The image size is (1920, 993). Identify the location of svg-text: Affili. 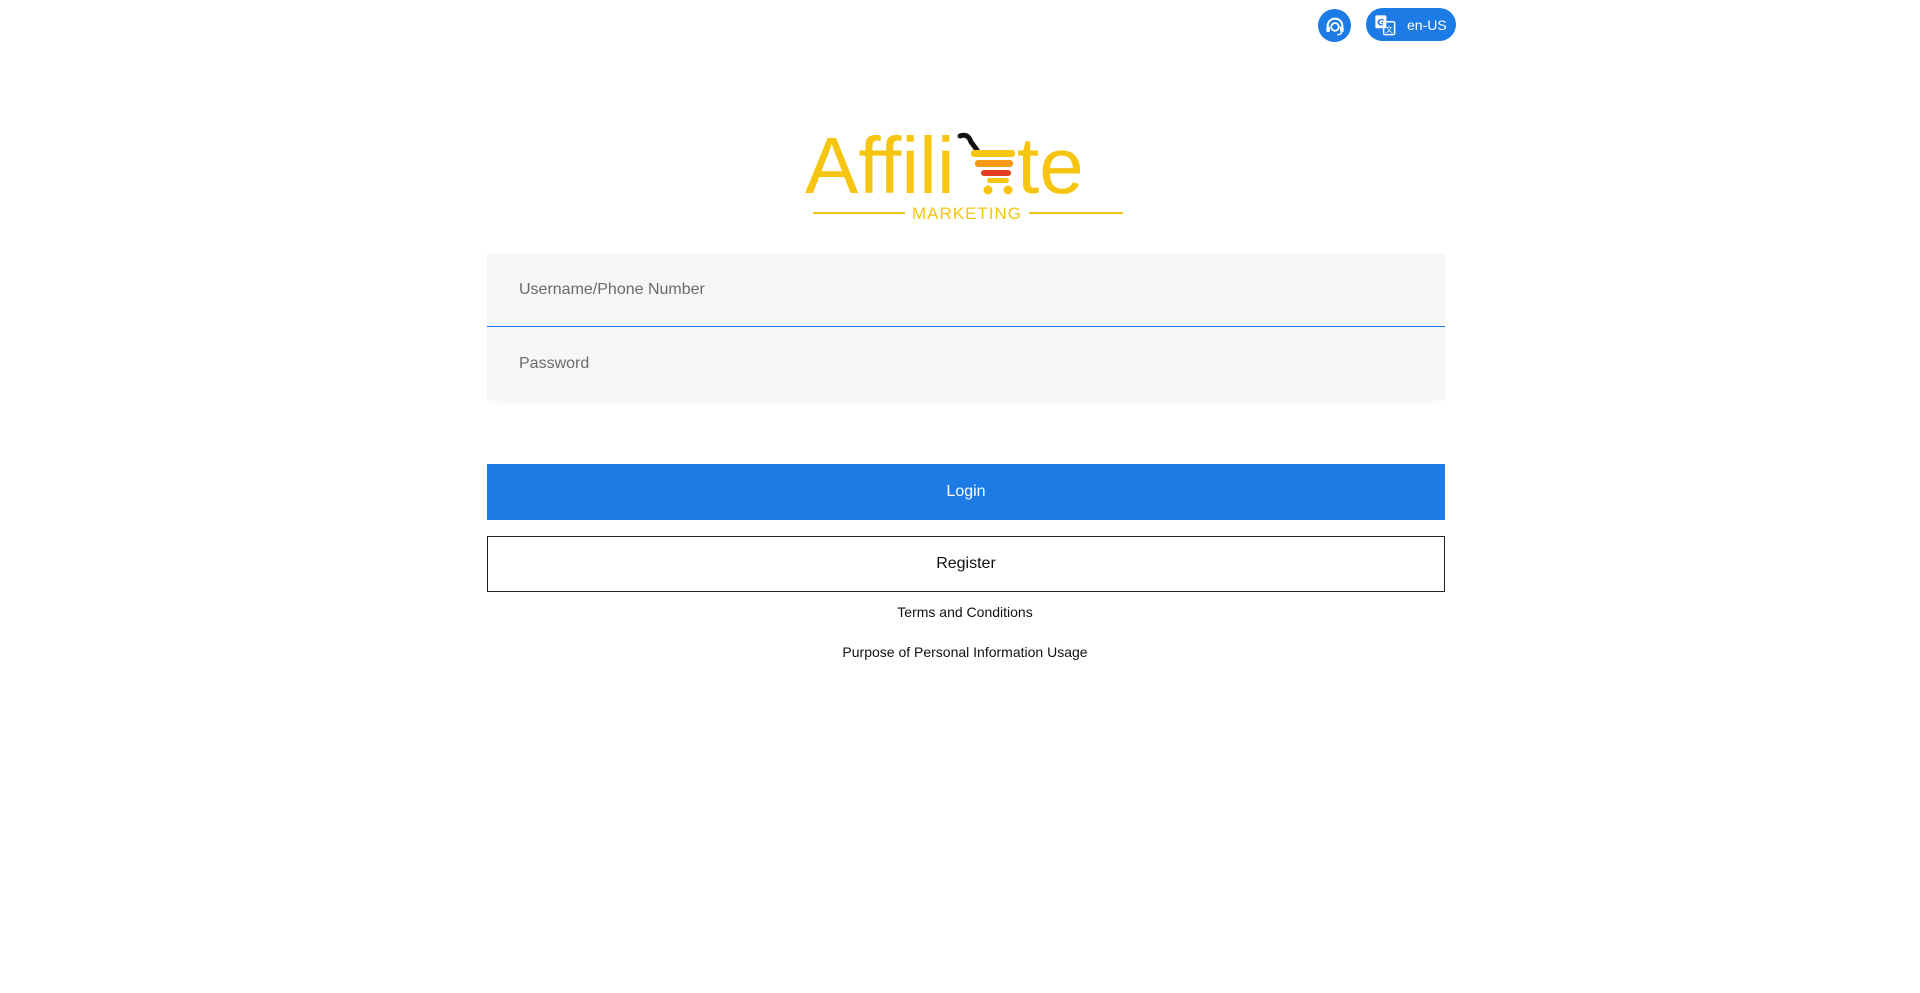
(880, 167).